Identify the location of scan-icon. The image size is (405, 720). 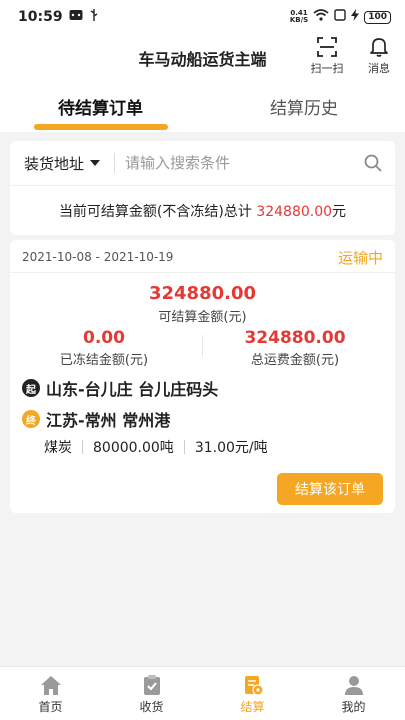
(327, 47).